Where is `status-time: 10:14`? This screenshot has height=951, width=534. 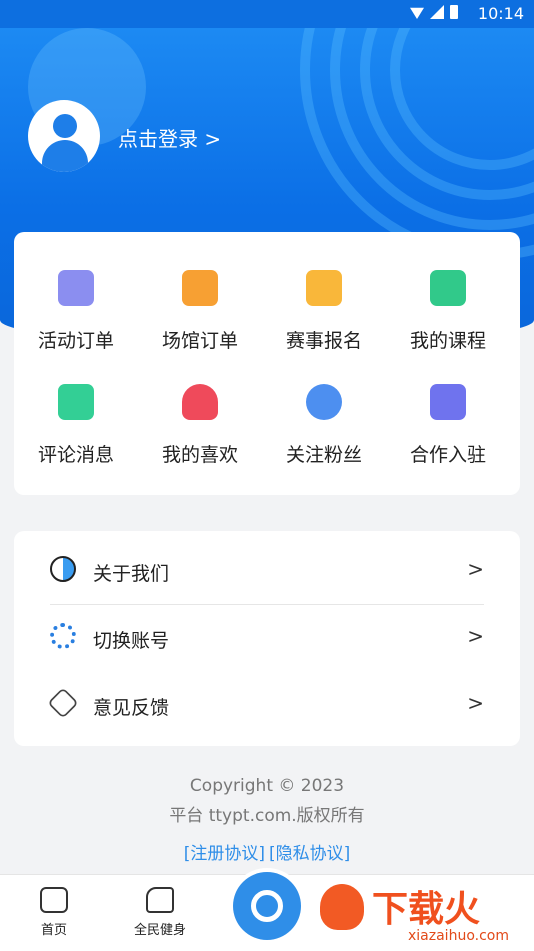
status-time: 10:14 is located at coordinates (500, 13).